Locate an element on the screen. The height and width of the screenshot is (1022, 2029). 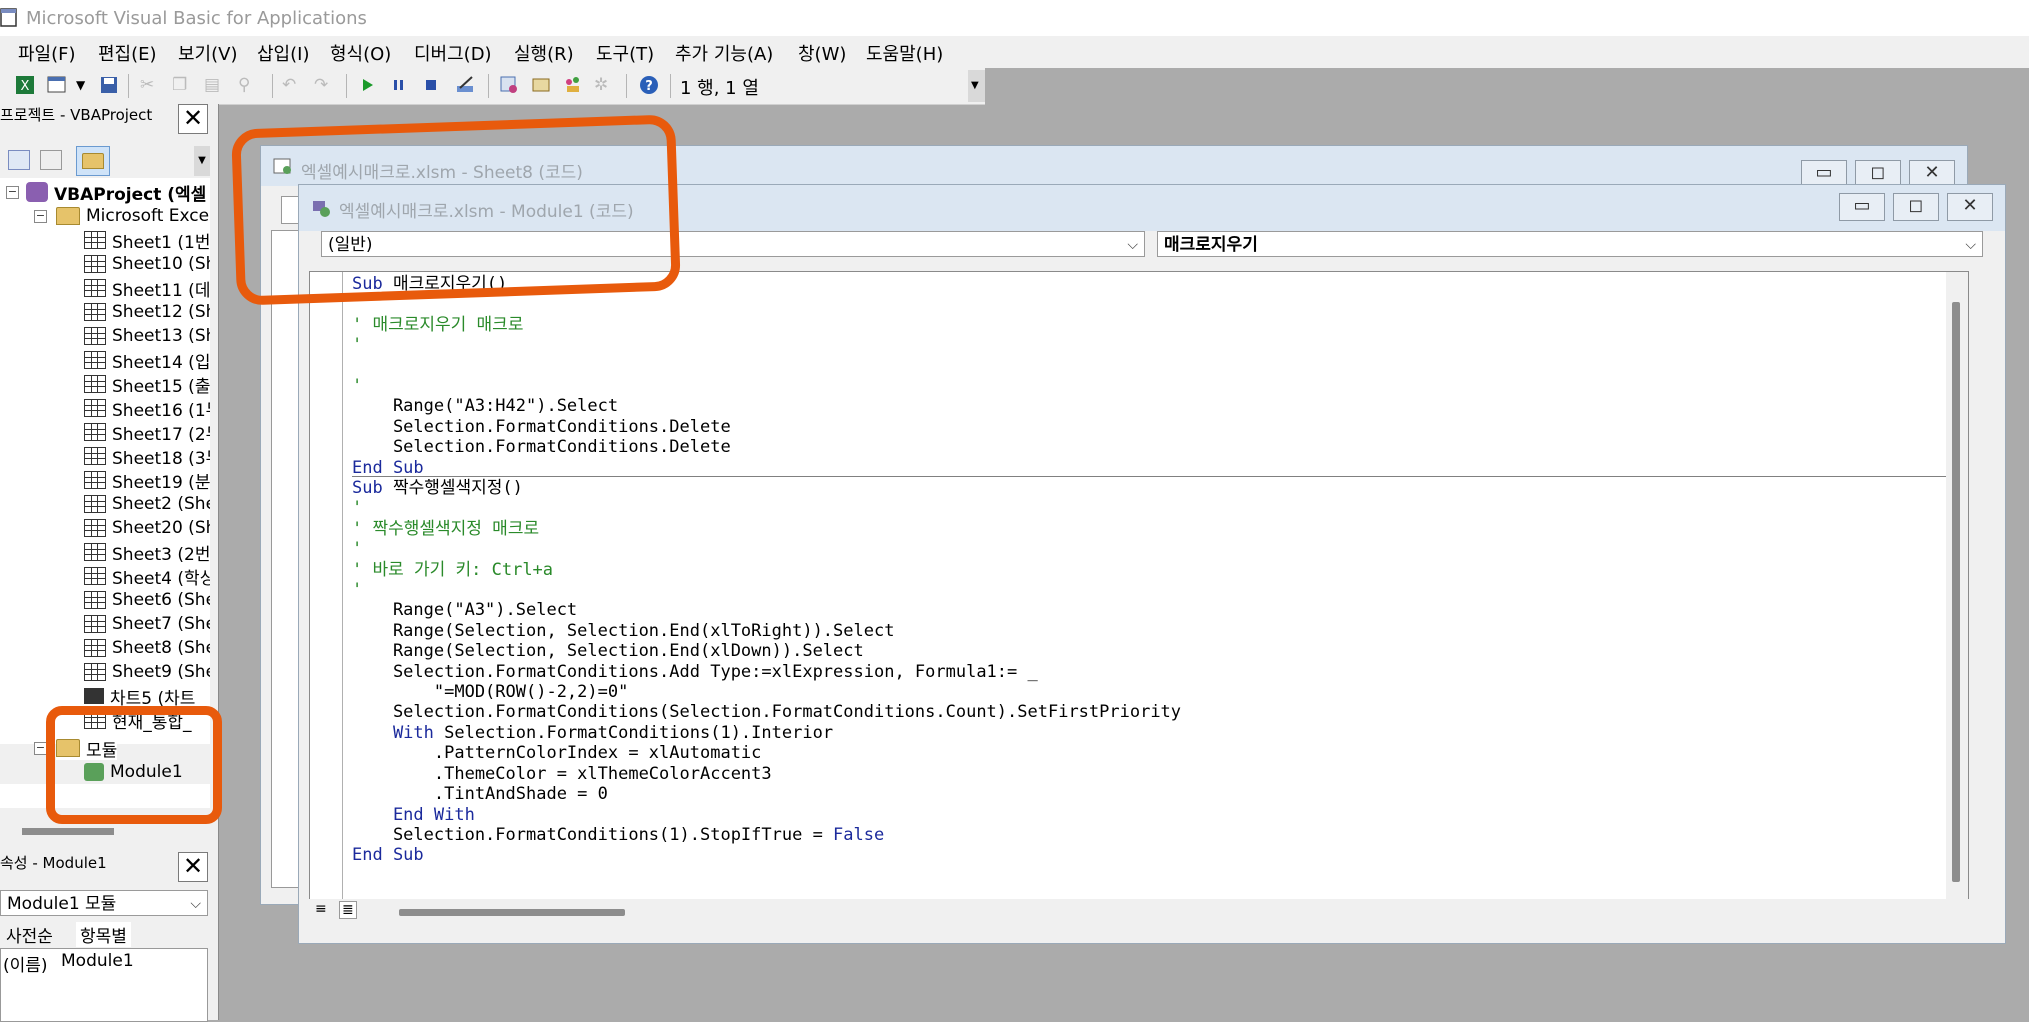
paste-icon: ▤ is located at coordinates (215, 85).